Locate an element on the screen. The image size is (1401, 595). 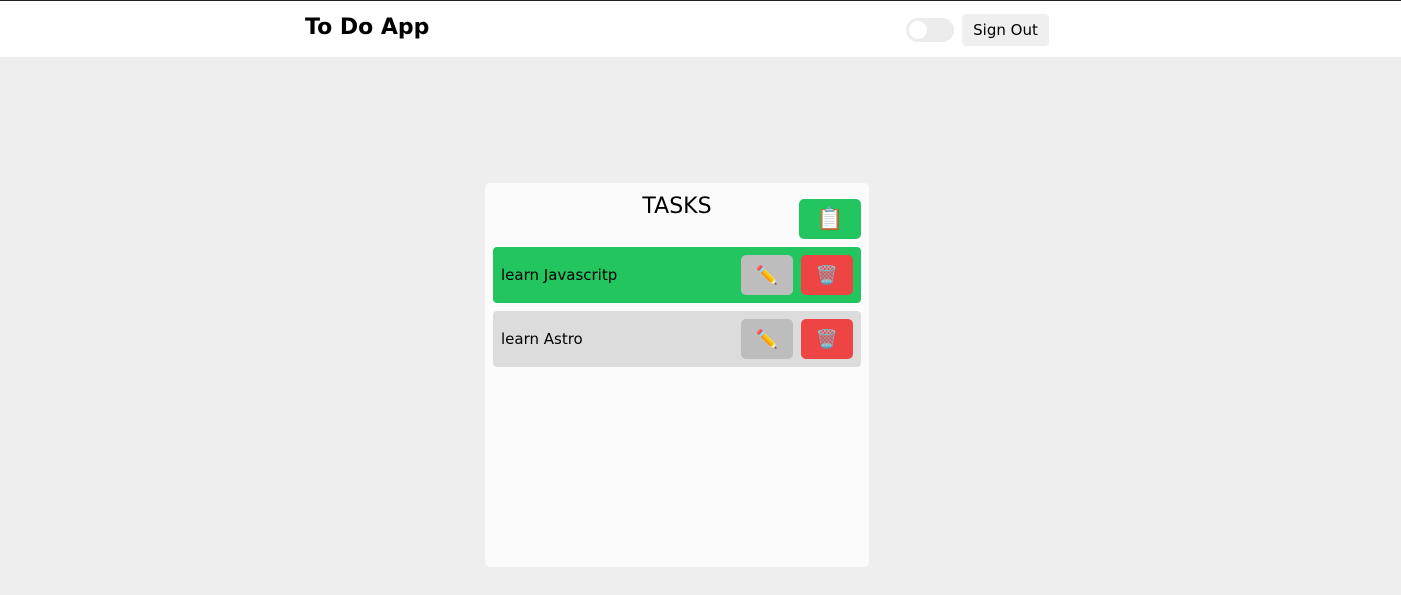
clipboard-icon: 📋 is located at coordinates (830, 218).